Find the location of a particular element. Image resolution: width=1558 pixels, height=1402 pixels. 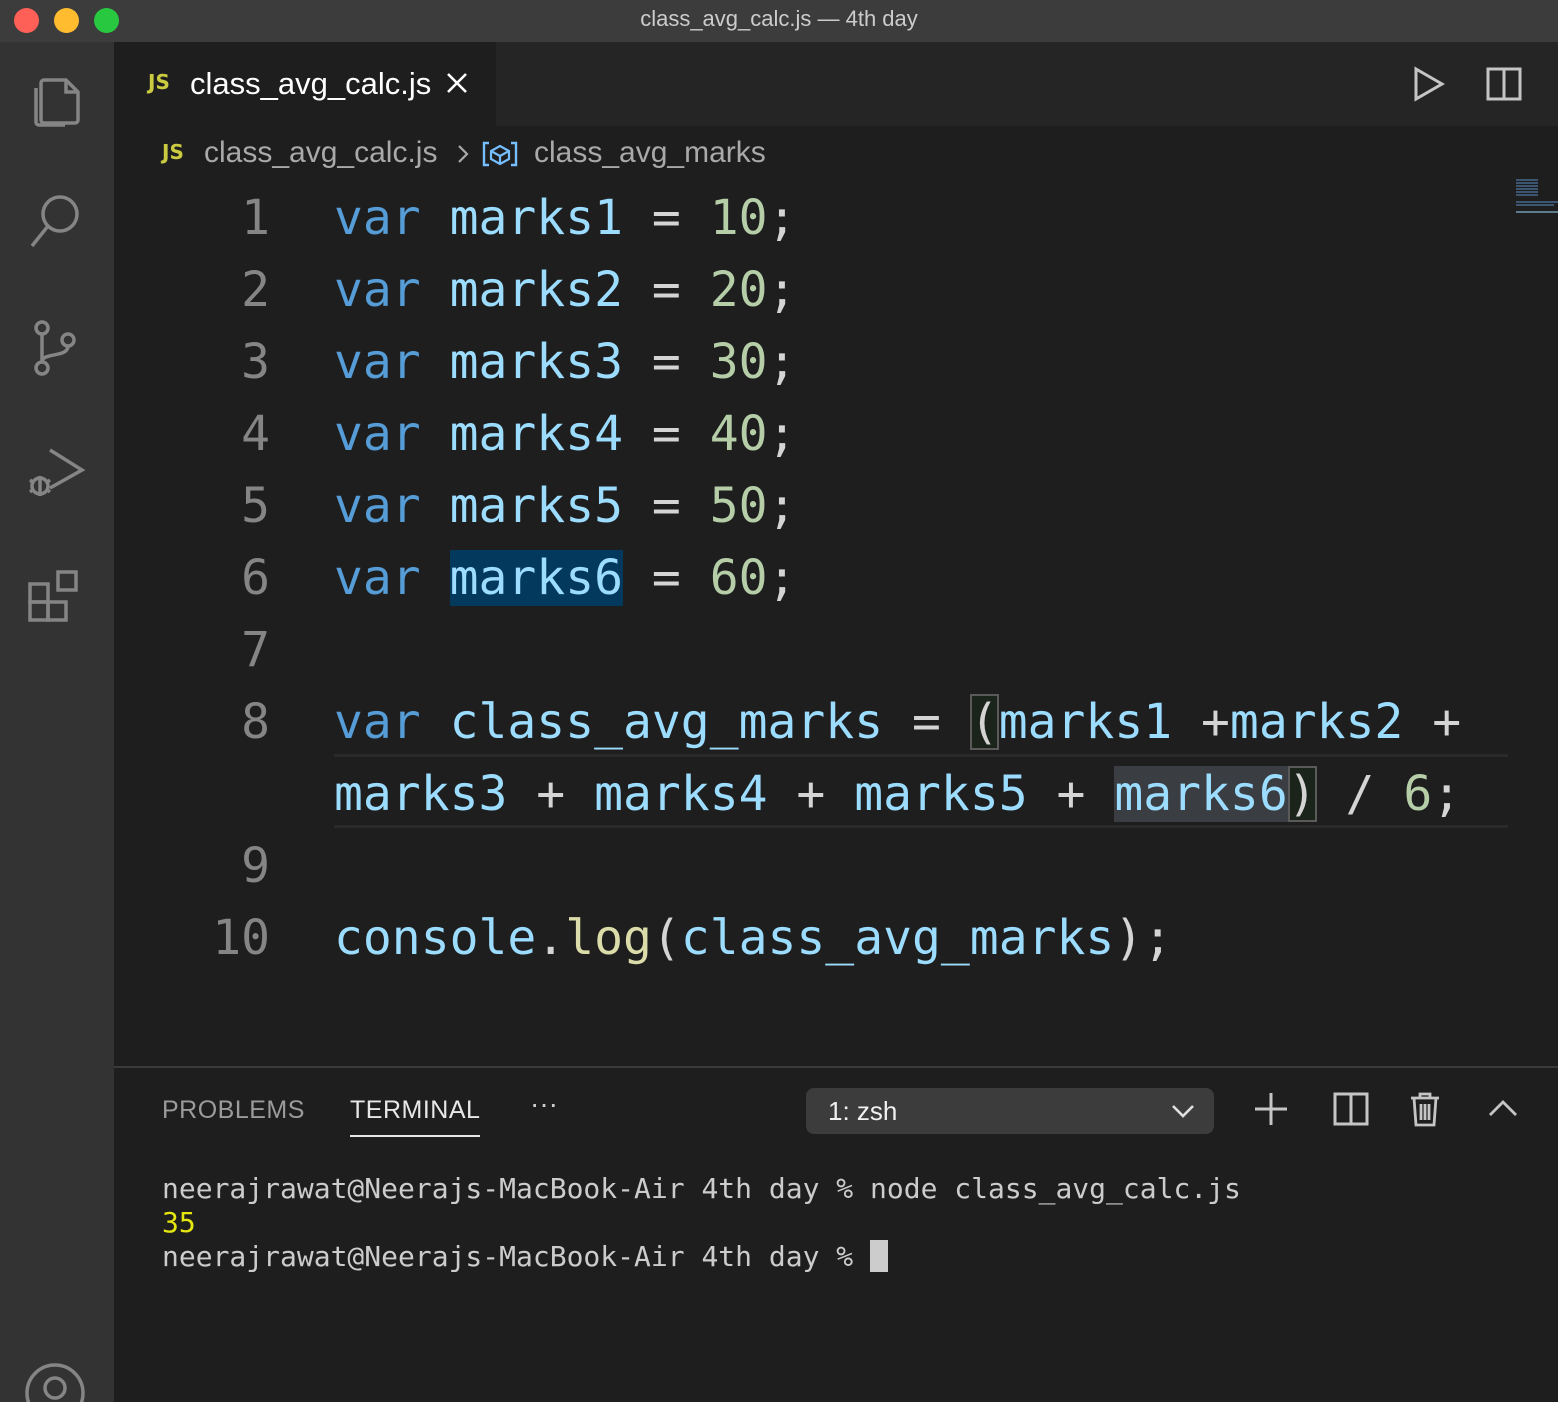

split-editor-icon is located at coordinates (1504, 84).